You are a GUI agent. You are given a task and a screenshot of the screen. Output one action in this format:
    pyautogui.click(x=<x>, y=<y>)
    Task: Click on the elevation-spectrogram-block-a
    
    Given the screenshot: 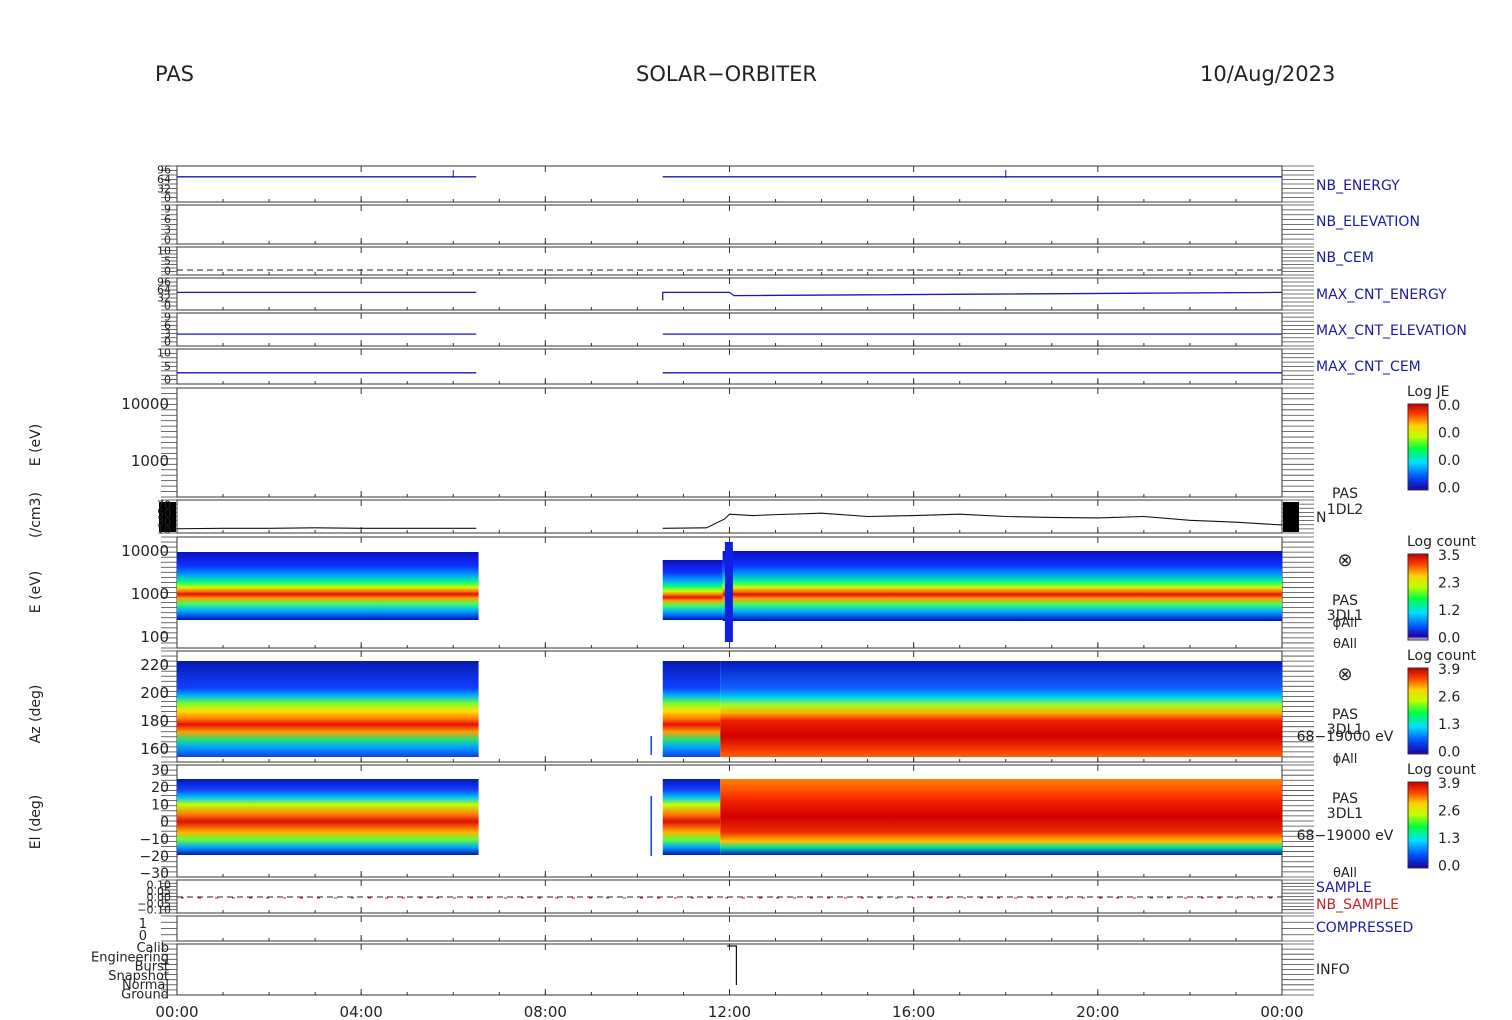 What is the action you would take?
    pyautogui.click(x=328, y=817)
    